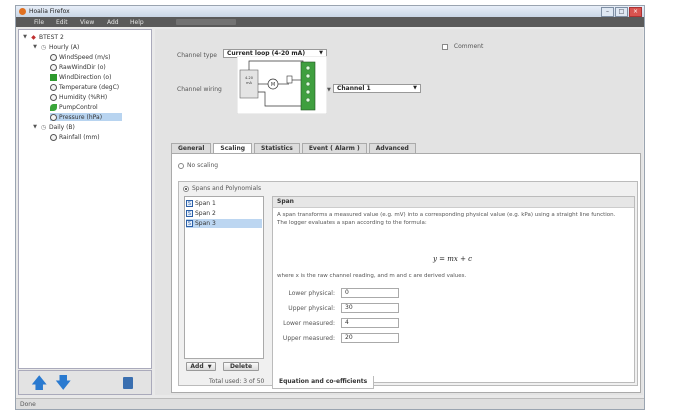 The image size is (691, 416). Describe the element at coordinates (78, 107) in the screenshot. I see `tree-item-label: PumpControl` at that location.